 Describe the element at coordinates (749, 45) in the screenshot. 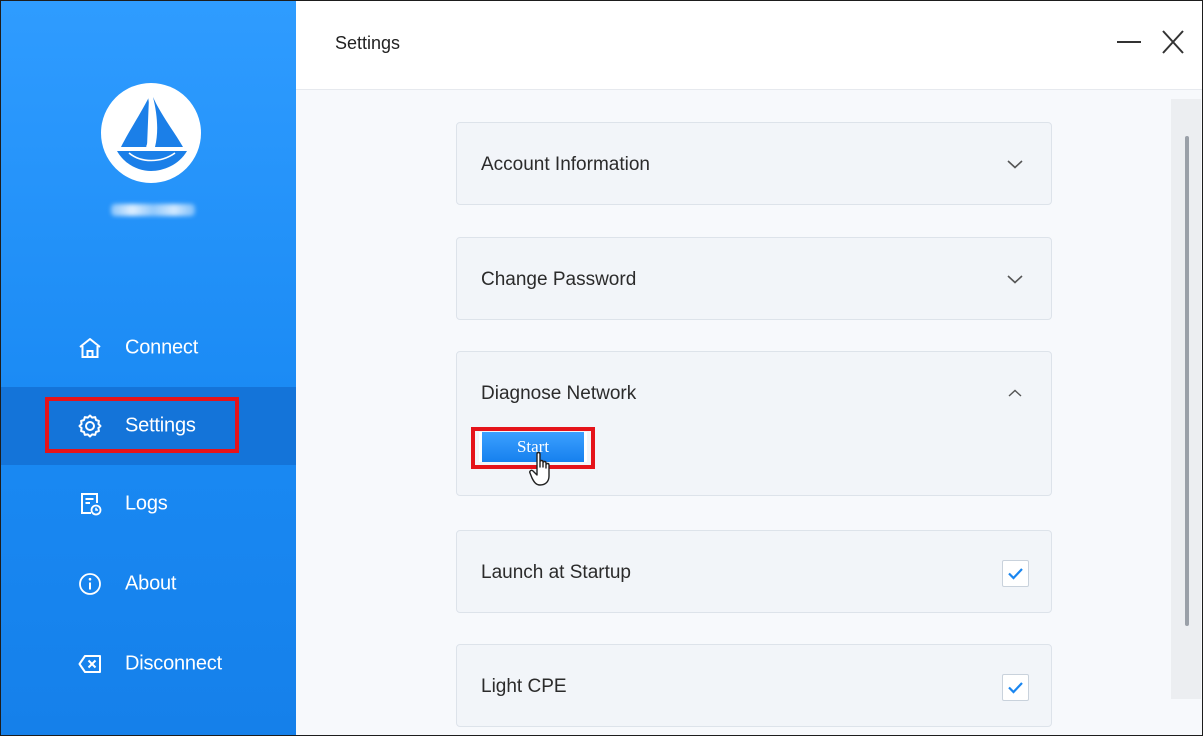

I see `title-bar: Settings` at that location.